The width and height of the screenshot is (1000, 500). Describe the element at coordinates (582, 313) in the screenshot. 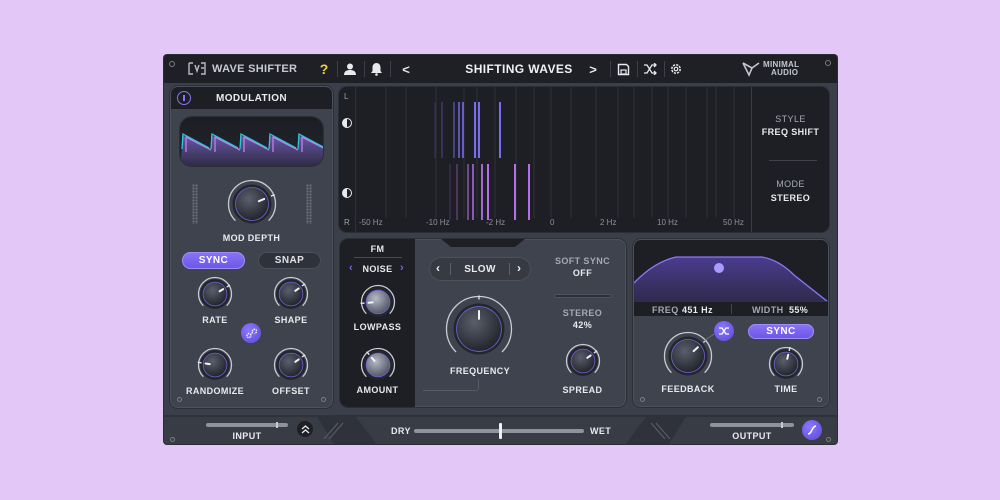

I see `stereo-label: STEREO` at that location.